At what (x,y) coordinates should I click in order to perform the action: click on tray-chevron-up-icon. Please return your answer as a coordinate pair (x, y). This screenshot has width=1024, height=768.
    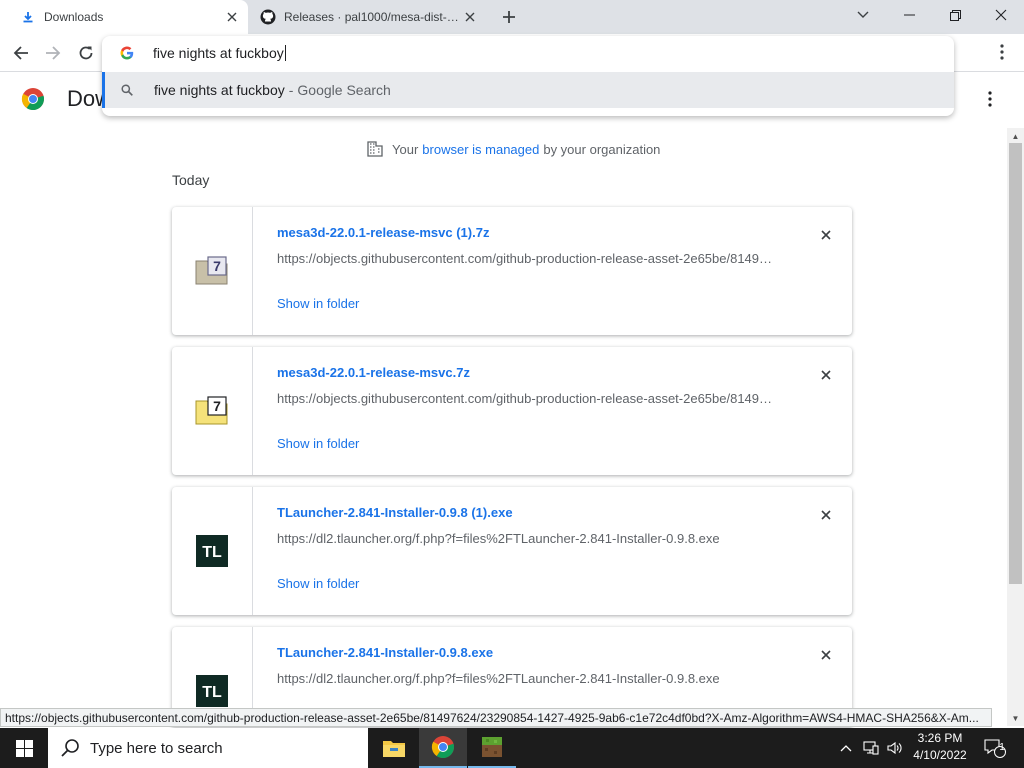
    Looking at the image, I should click on (846, 748).